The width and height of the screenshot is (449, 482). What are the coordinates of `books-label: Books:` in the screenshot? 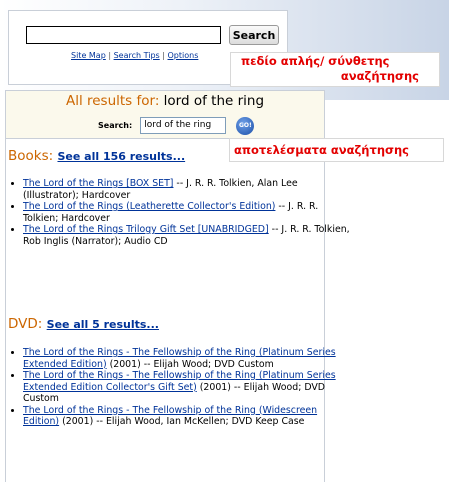 It's located at (33, 156).